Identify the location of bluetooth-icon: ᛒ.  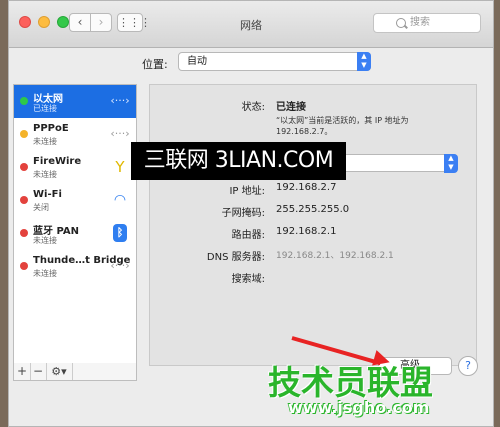
(120, 233).